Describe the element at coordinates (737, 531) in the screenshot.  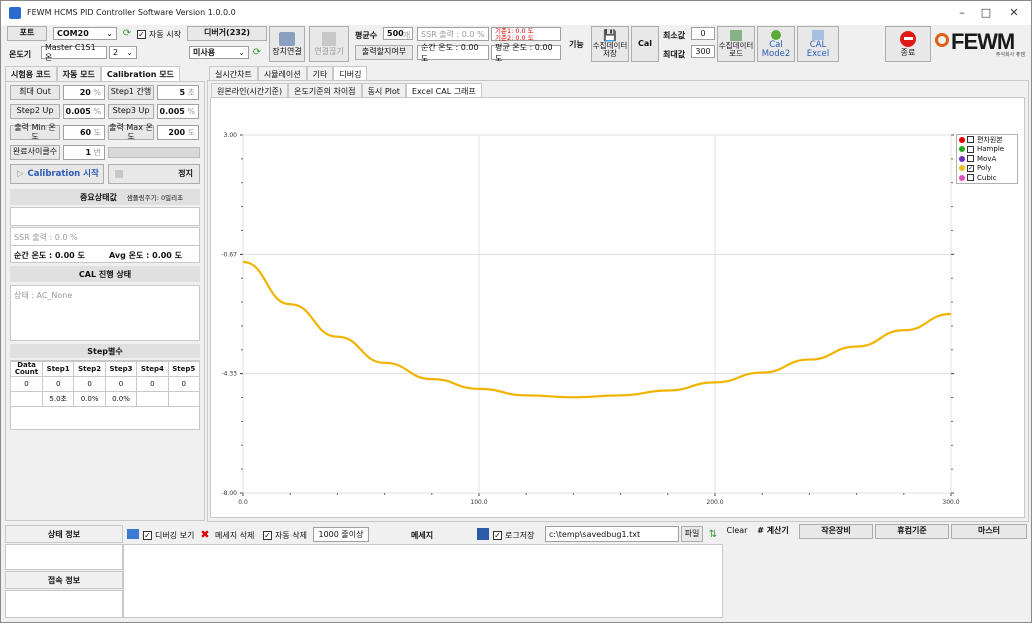
I see `clear-button: Clear` at that location.